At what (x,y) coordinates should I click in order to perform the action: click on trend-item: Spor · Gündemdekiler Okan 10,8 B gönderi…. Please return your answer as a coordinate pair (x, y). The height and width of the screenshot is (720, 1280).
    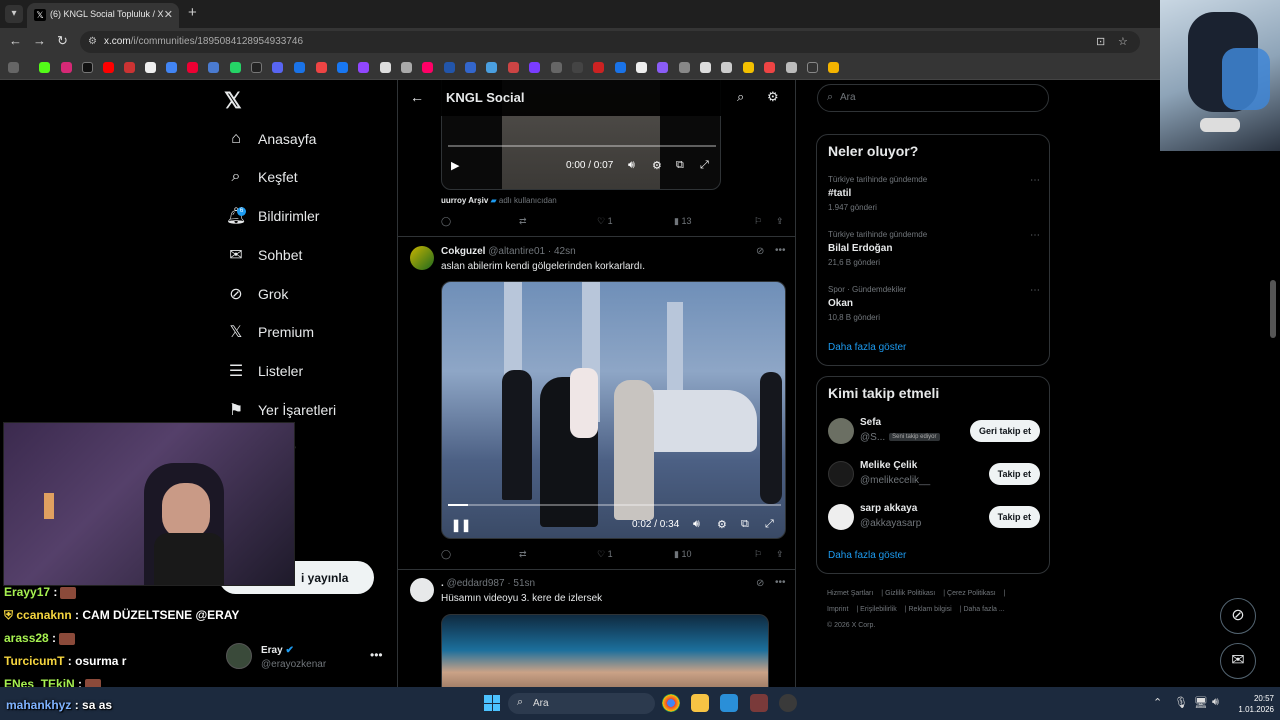
    Looking at the image, I should click on (934, 303).